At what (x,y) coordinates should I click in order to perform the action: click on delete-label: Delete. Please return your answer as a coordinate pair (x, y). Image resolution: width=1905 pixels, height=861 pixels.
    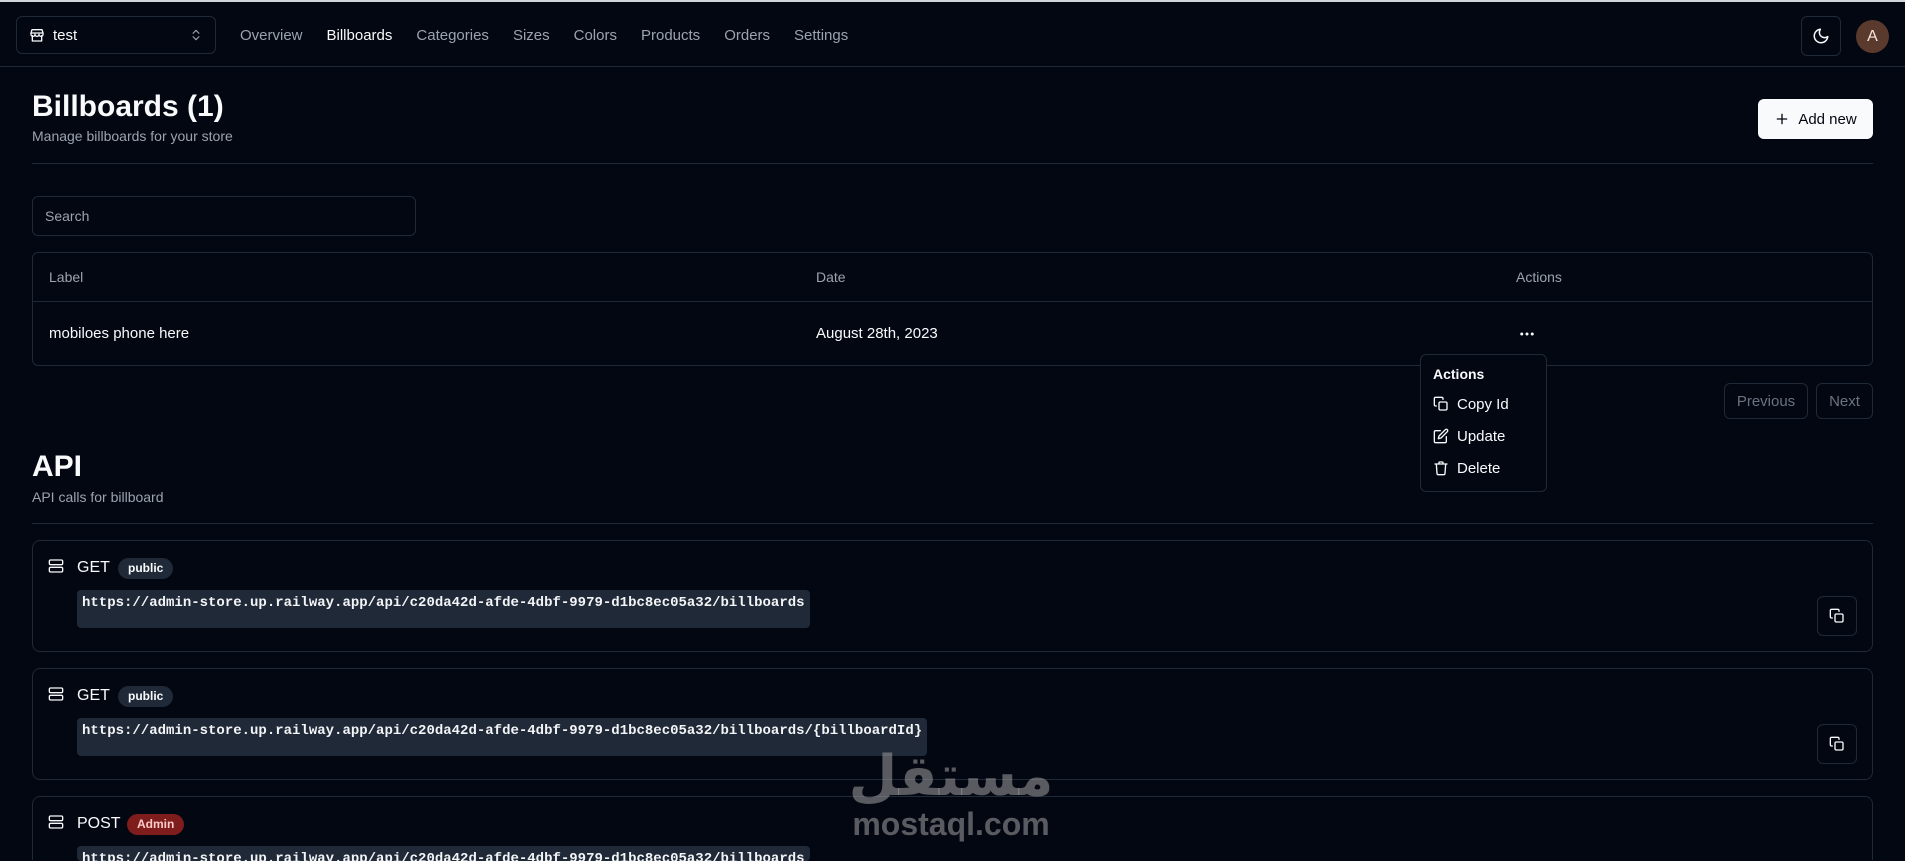
    Looking at the image, I should click on (1479, 468).